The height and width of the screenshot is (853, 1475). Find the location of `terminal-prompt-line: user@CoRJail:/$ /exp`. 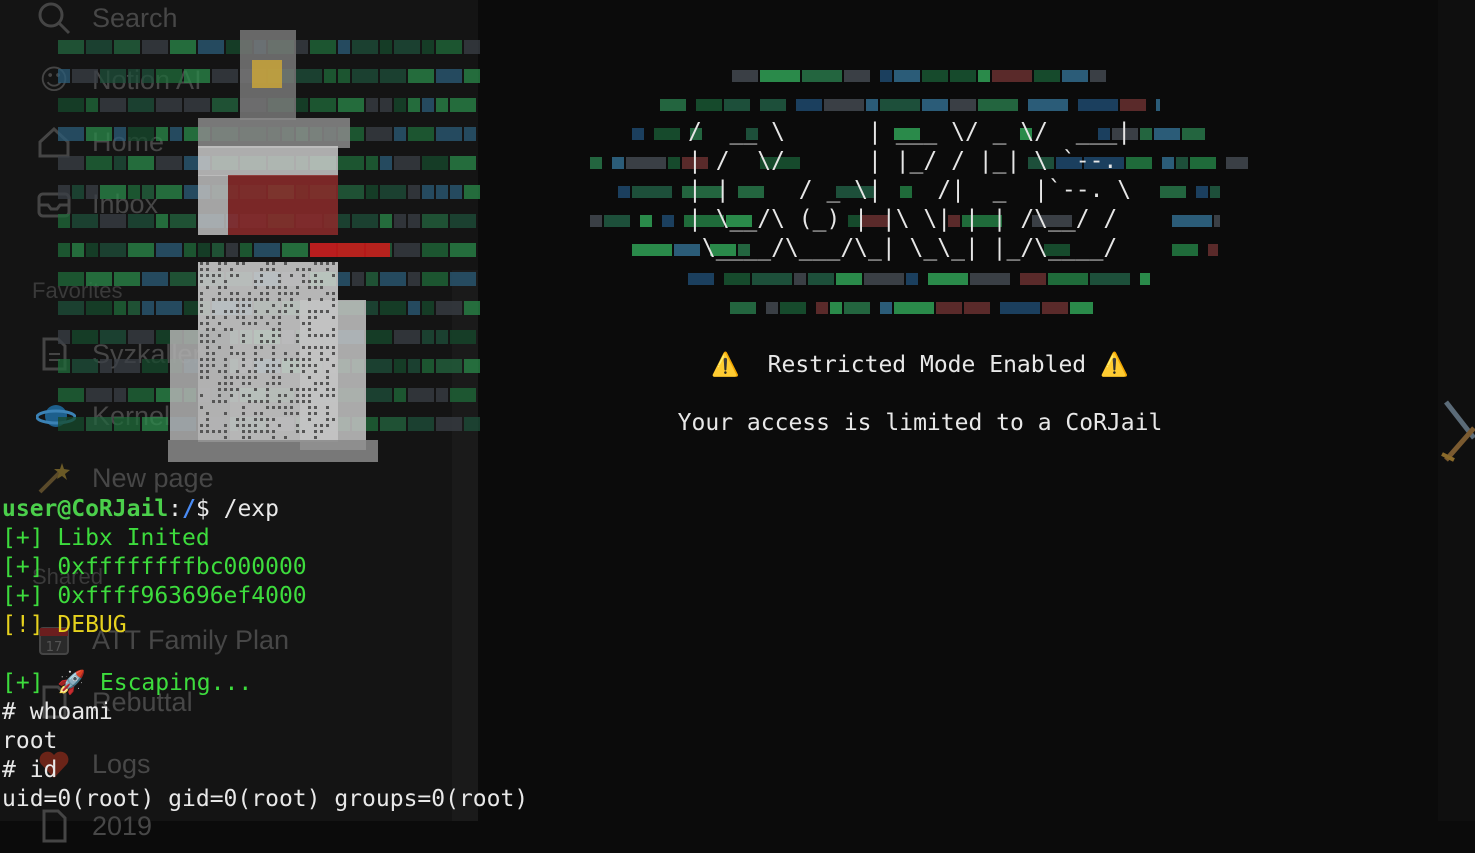

terminal-prompt-line: user@CoRJail:/$ /exp is located at coordinates (265, 509).